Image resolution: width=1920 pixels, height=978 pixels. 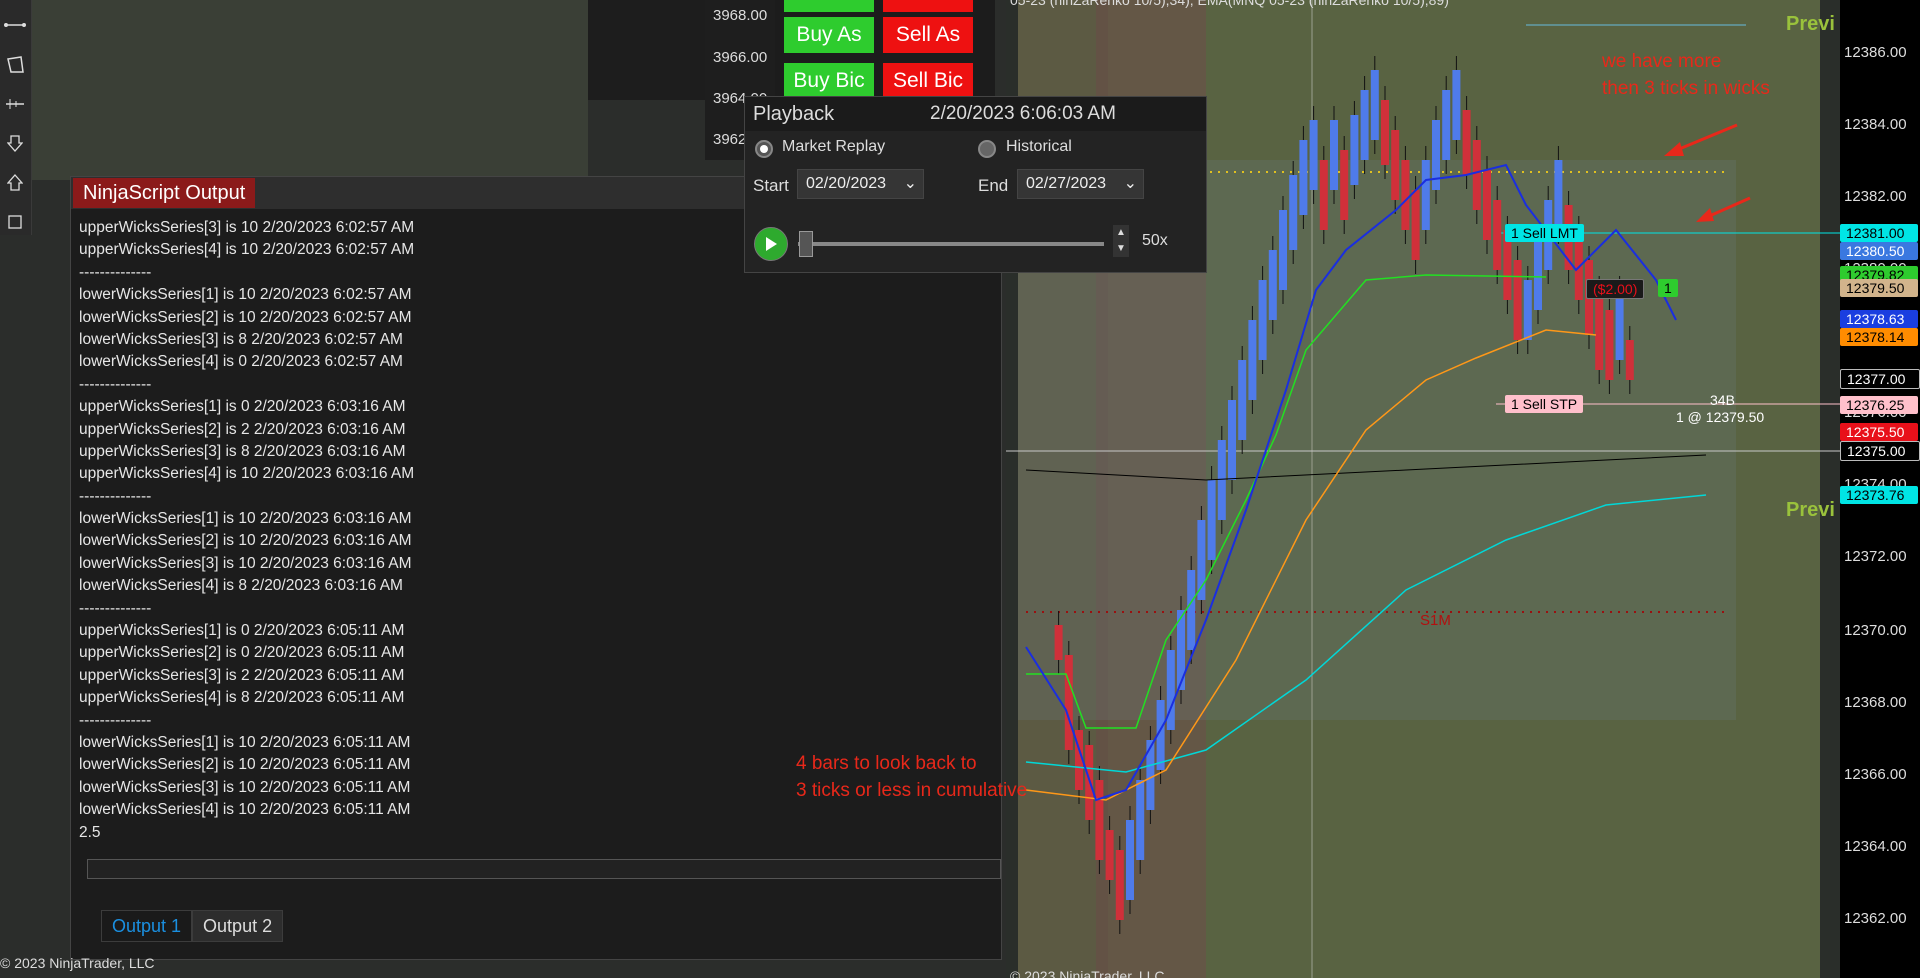 I want to click on price-tag: 12376.25, so click(x=1879, y=405).